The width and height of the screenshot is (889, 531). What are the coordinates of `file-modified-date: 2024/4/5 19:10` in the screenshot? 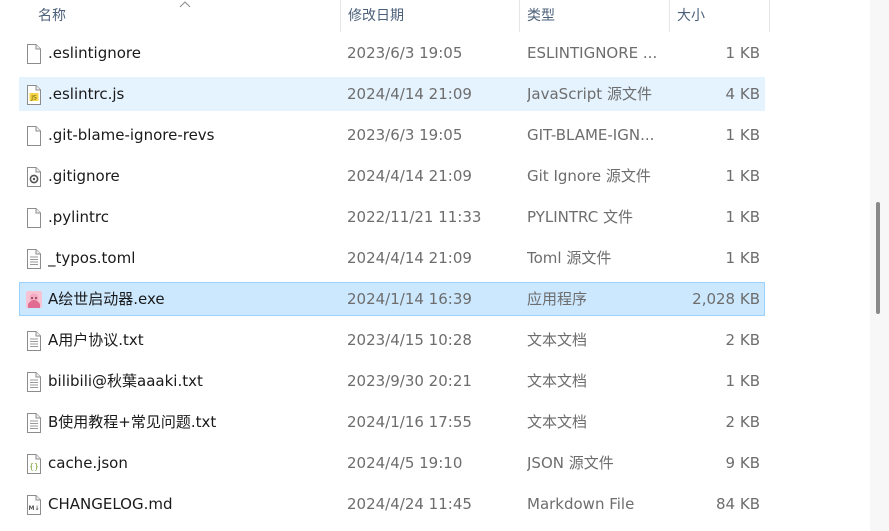 It's located at (405, 463).